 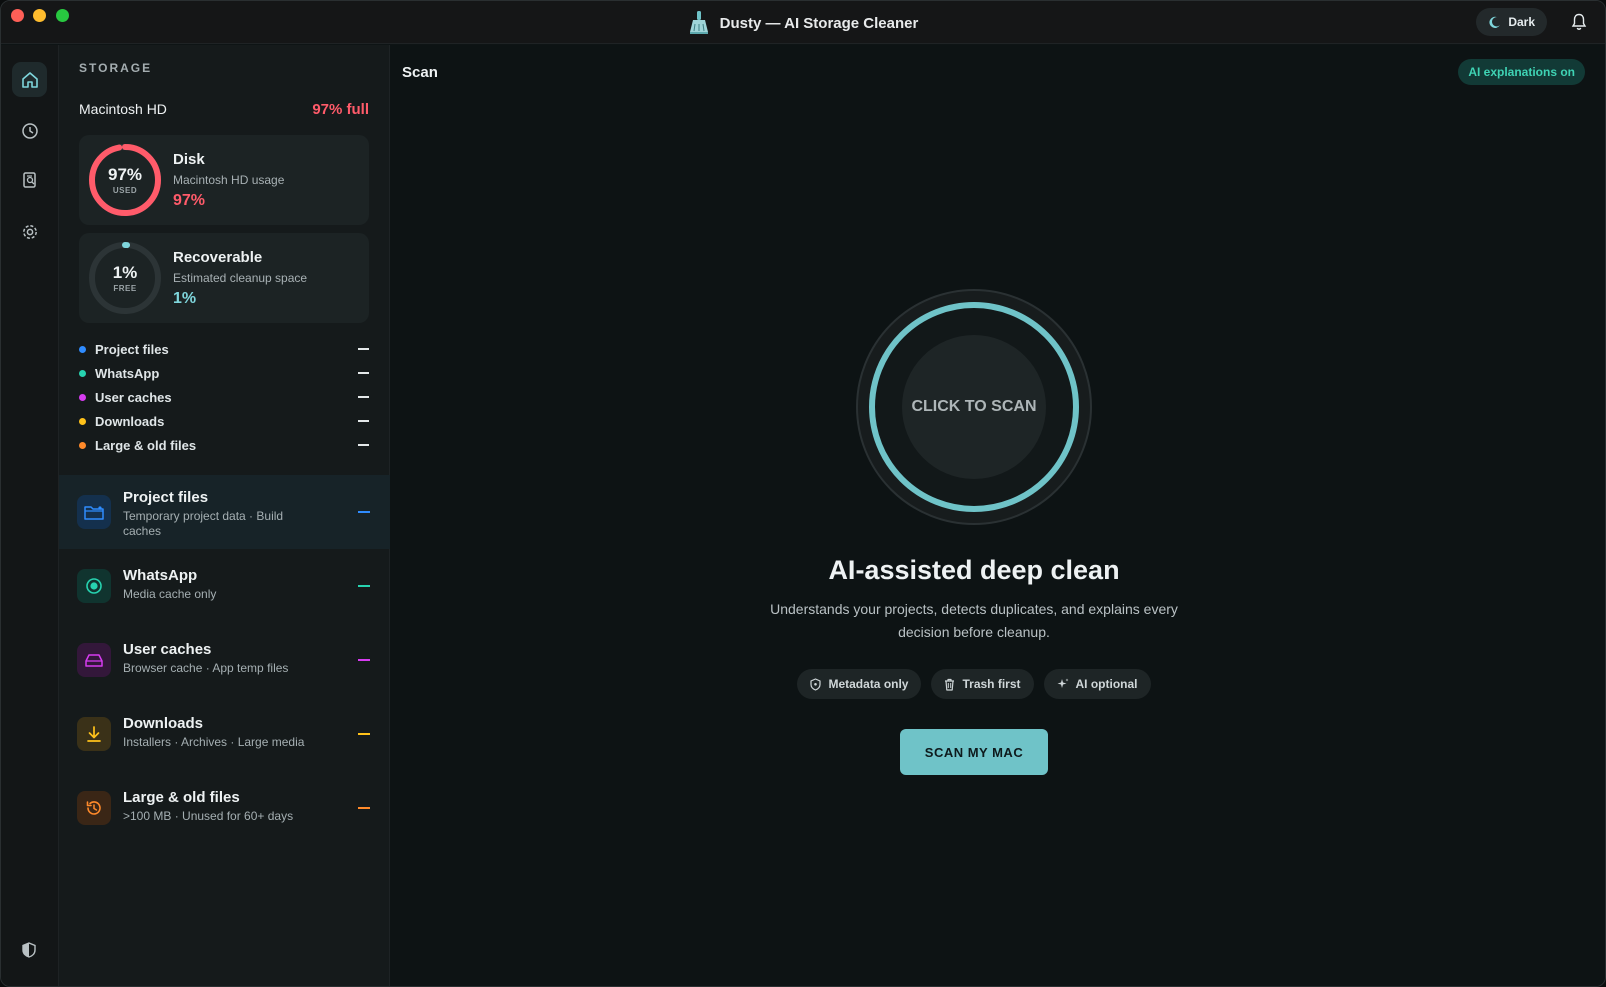 What do you see at coordinates (1521, 22) in the screenshot?
I see `theme-label: Dark` at bounding box center [1521, 22].